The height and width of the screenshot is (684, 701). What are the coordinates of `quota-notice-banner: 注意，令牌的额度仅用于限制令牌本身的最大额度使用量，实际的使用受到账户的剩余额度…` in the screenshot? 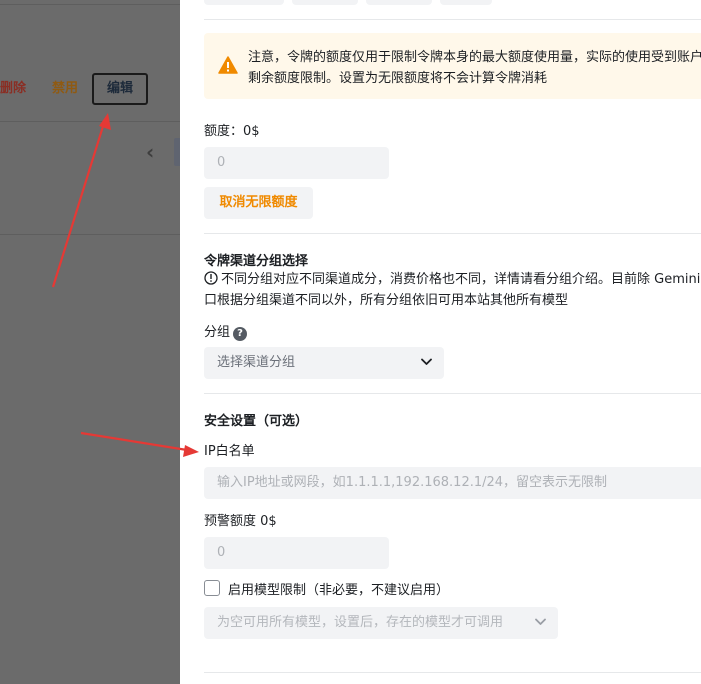 It's located at (452, 66).